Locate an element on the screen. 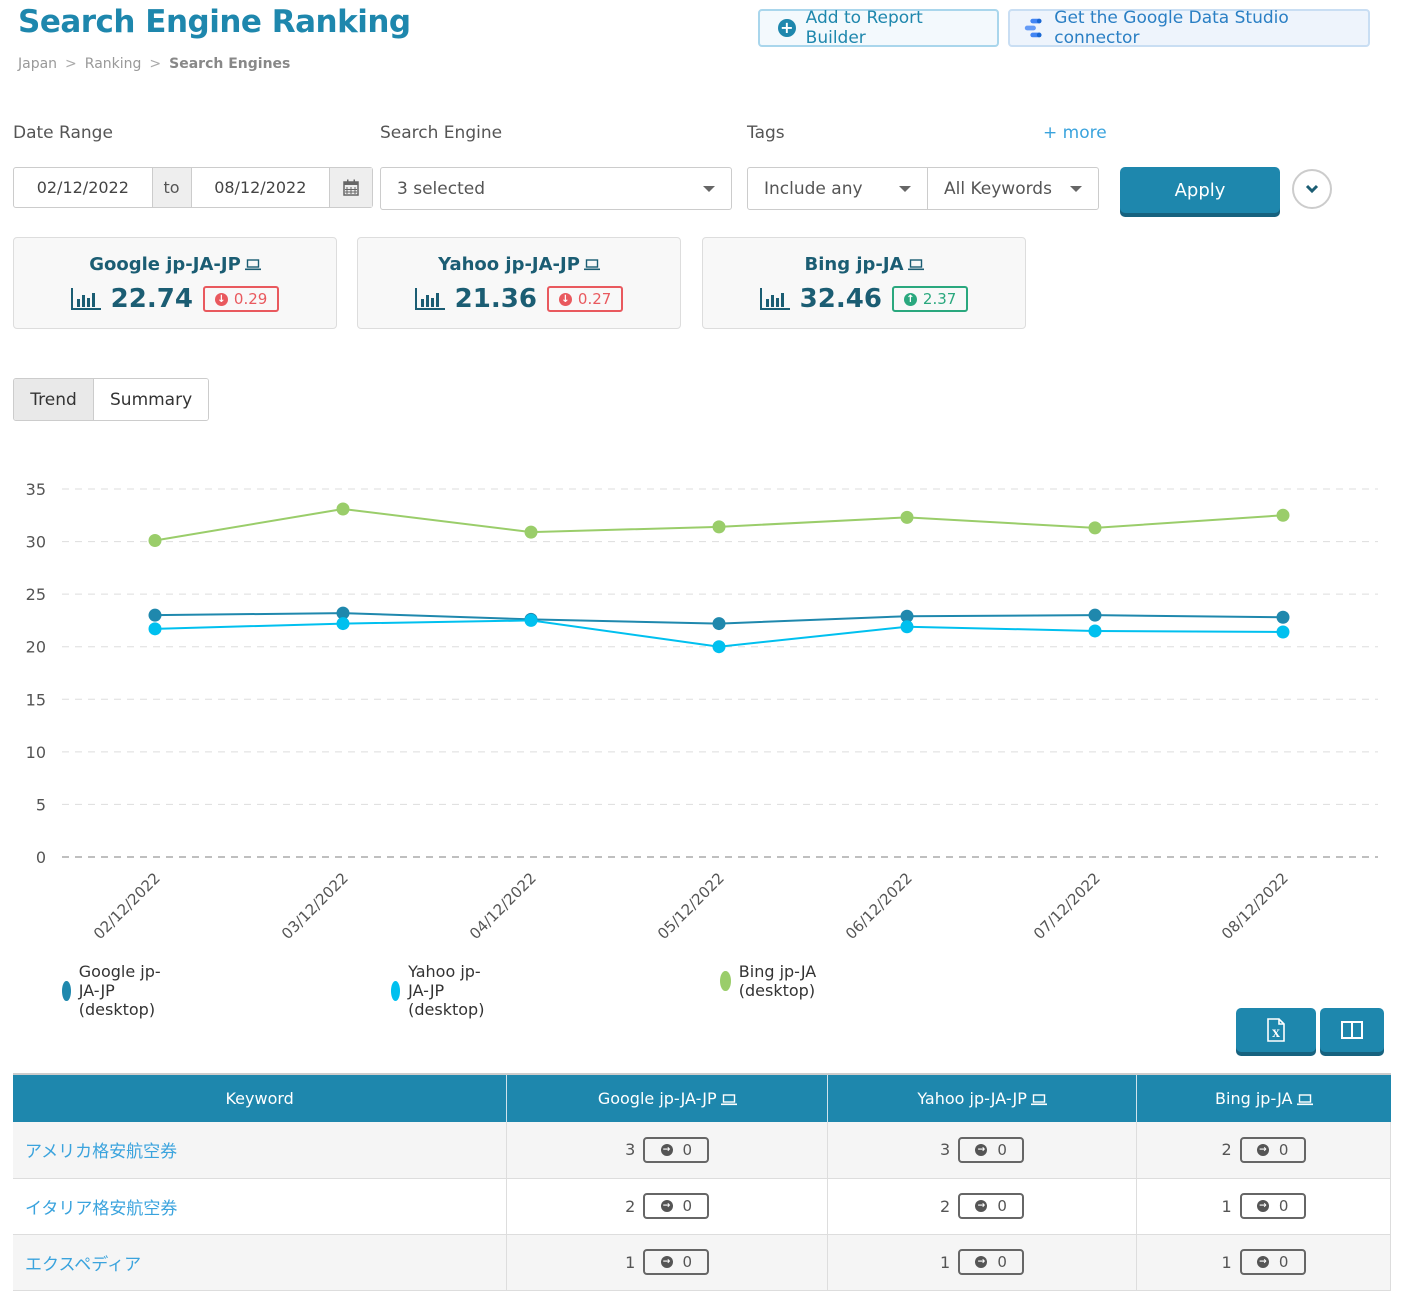 The image size is (1404, 1291). columns-icon is located at coordinates (1352, 1030).